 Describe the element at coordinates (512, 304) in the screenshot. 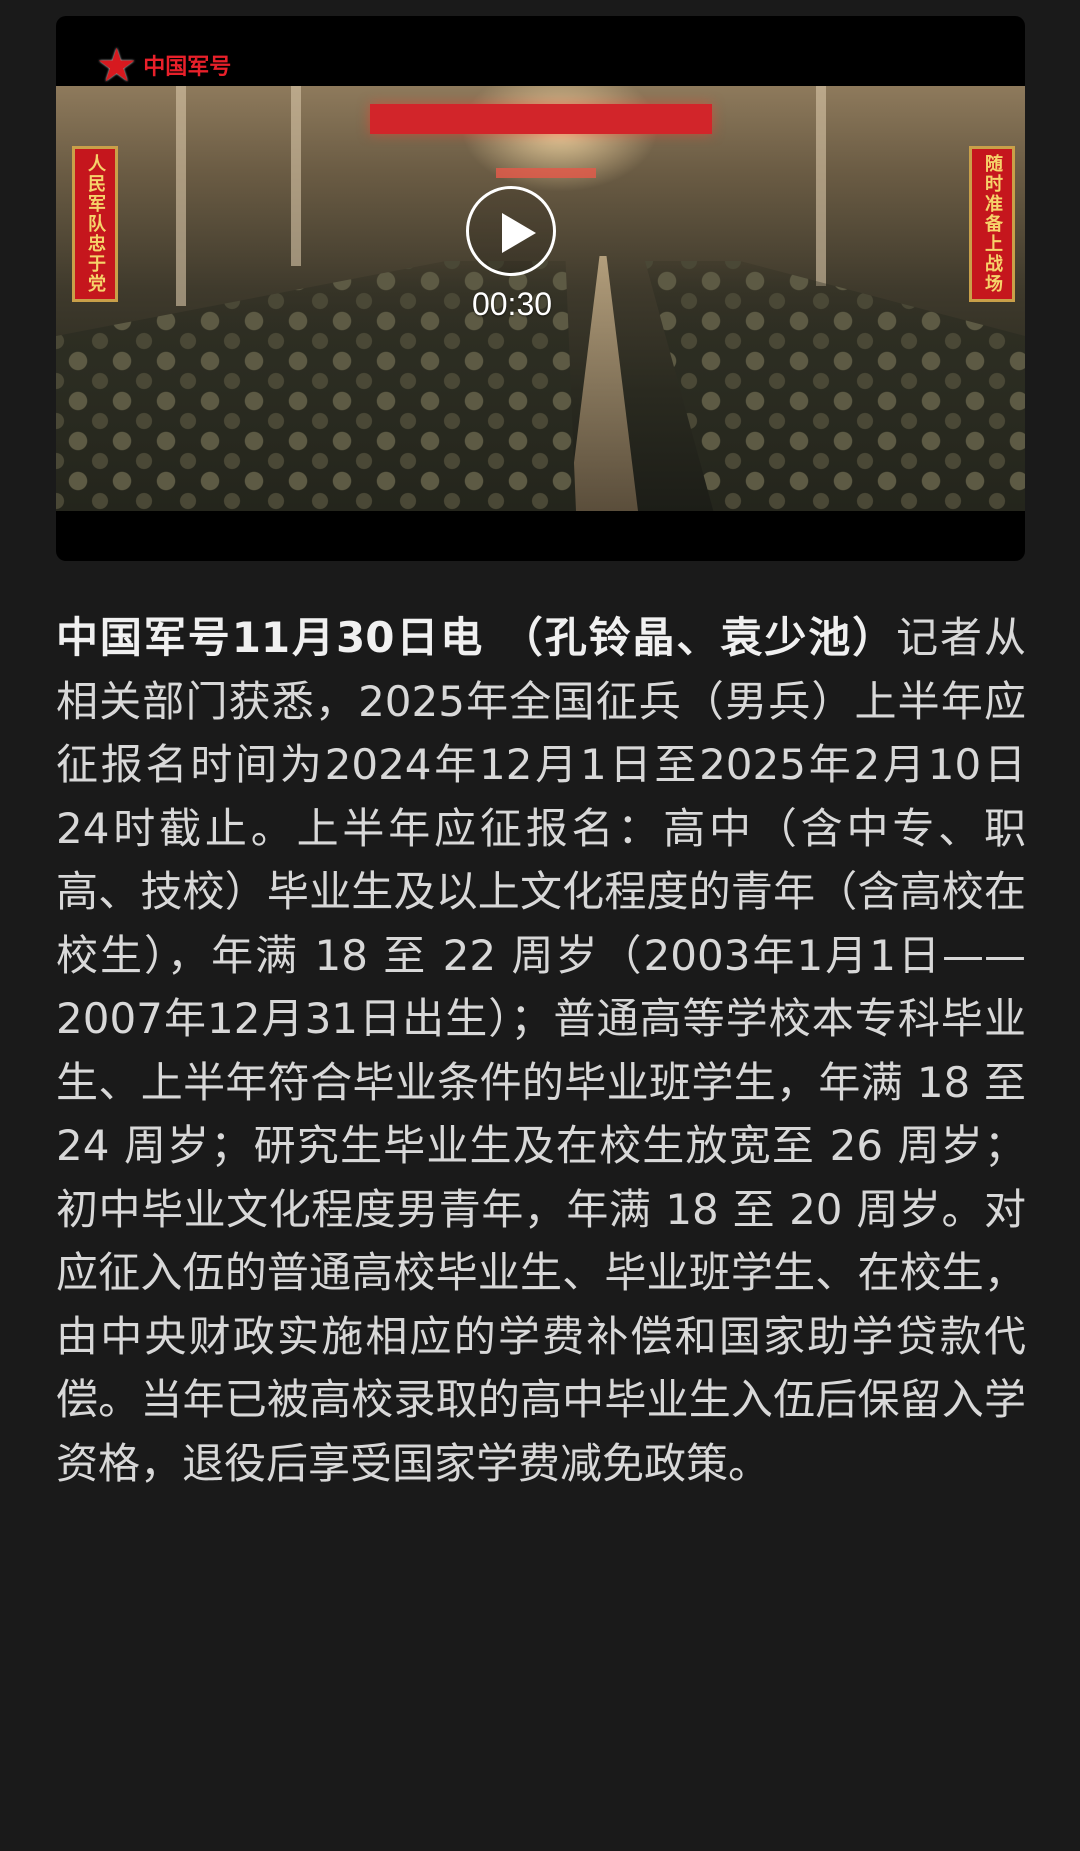

I see `video-duration: 00:30` at that location.